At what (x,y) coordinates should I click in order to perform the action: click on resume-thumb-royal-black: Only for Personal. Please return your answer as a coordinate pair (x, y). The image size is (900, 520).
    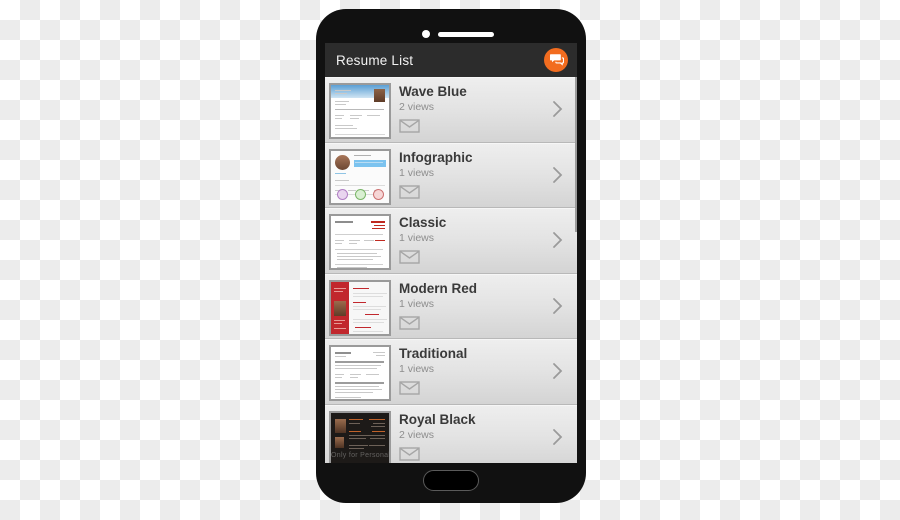
    Looking at the image, I should click on (360, 436).